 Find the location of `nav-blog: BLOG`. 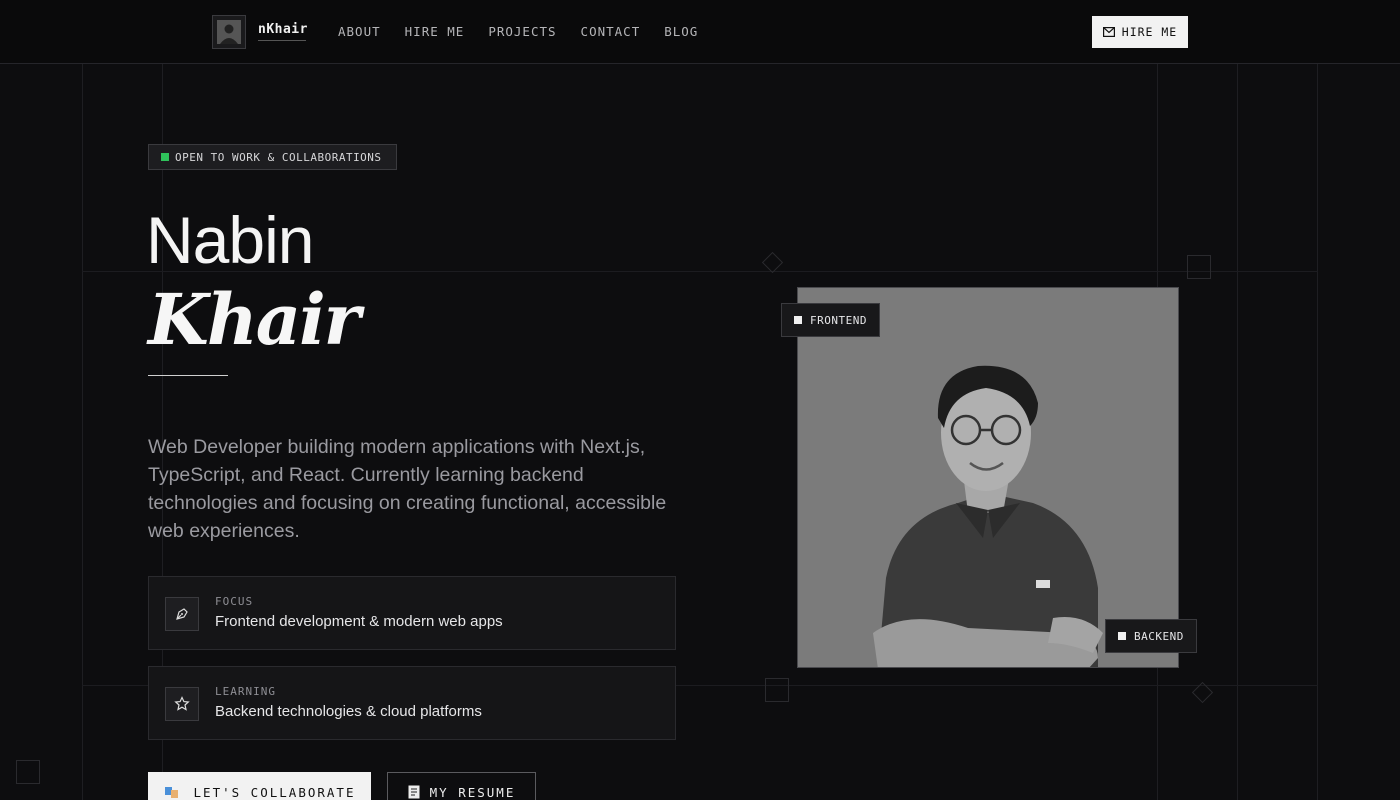

nav-blog: BLOG is located at coordinates (681, 31).